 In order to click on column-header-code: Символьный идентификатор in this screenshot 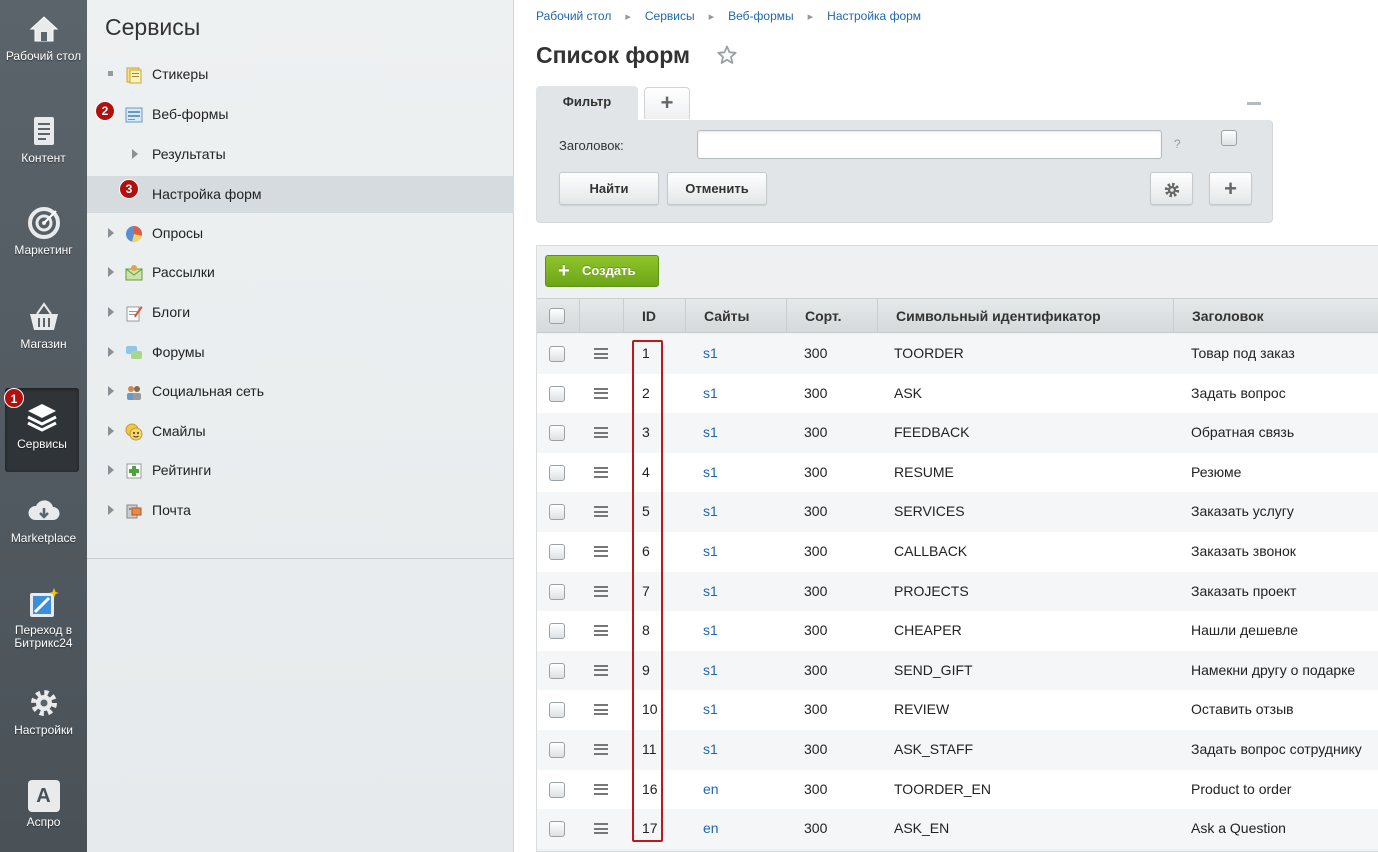, I will do `click(1026, 316)`.